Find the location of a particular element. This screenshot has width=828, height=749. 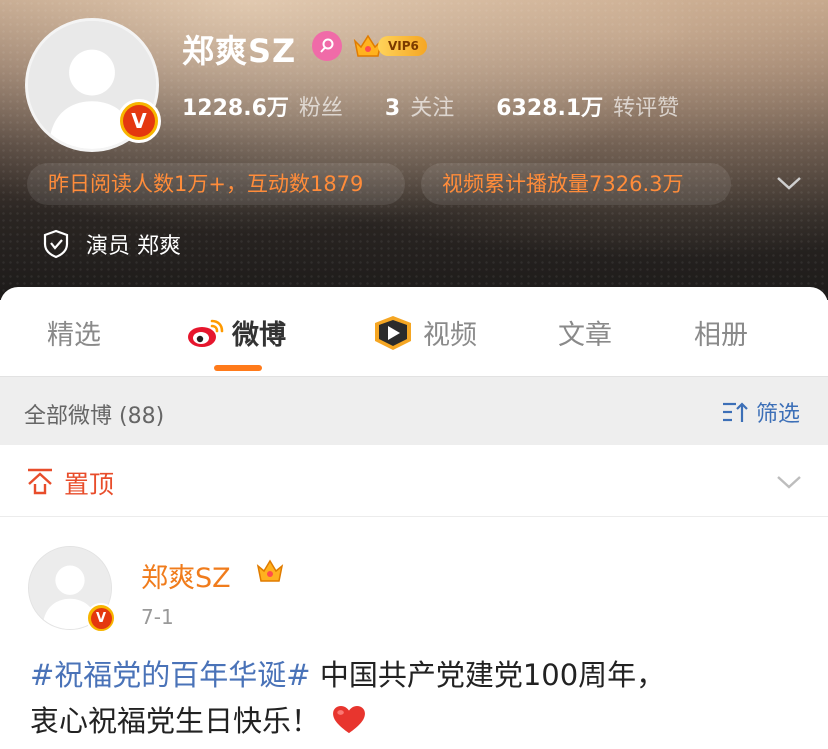

vip-crown-icon is located at coordinates (270, 571).